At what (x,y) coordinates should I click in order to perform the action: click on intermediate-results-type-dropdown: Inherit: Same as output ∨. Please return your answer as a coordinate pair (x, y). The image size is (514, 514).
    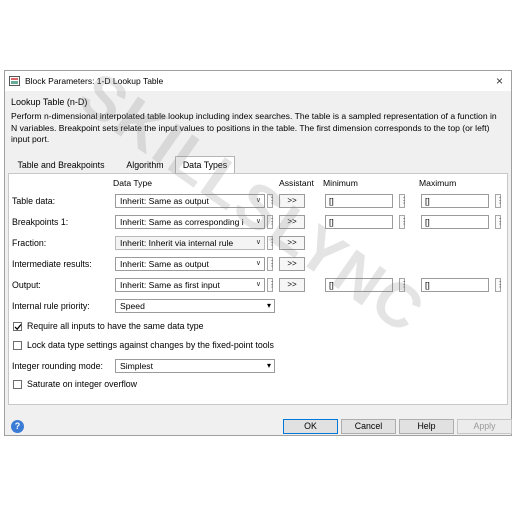
    Looking at the image, I should click on (190, 264).